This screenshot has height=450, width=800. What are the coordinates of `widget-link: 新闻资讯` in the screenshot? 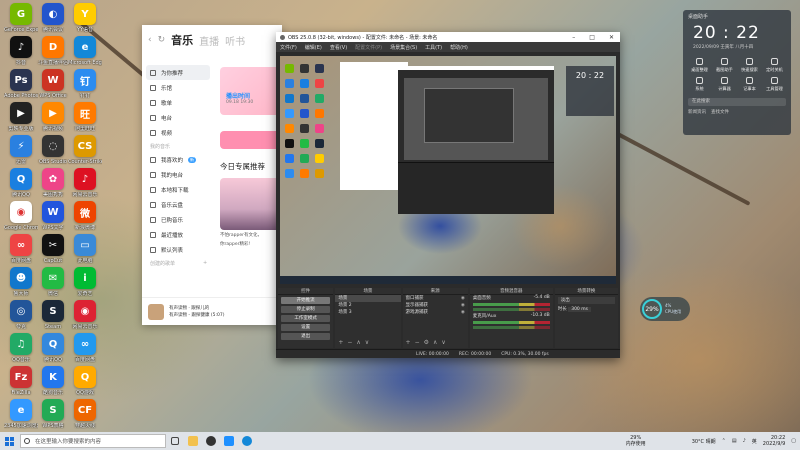 It's located at (697, 112).